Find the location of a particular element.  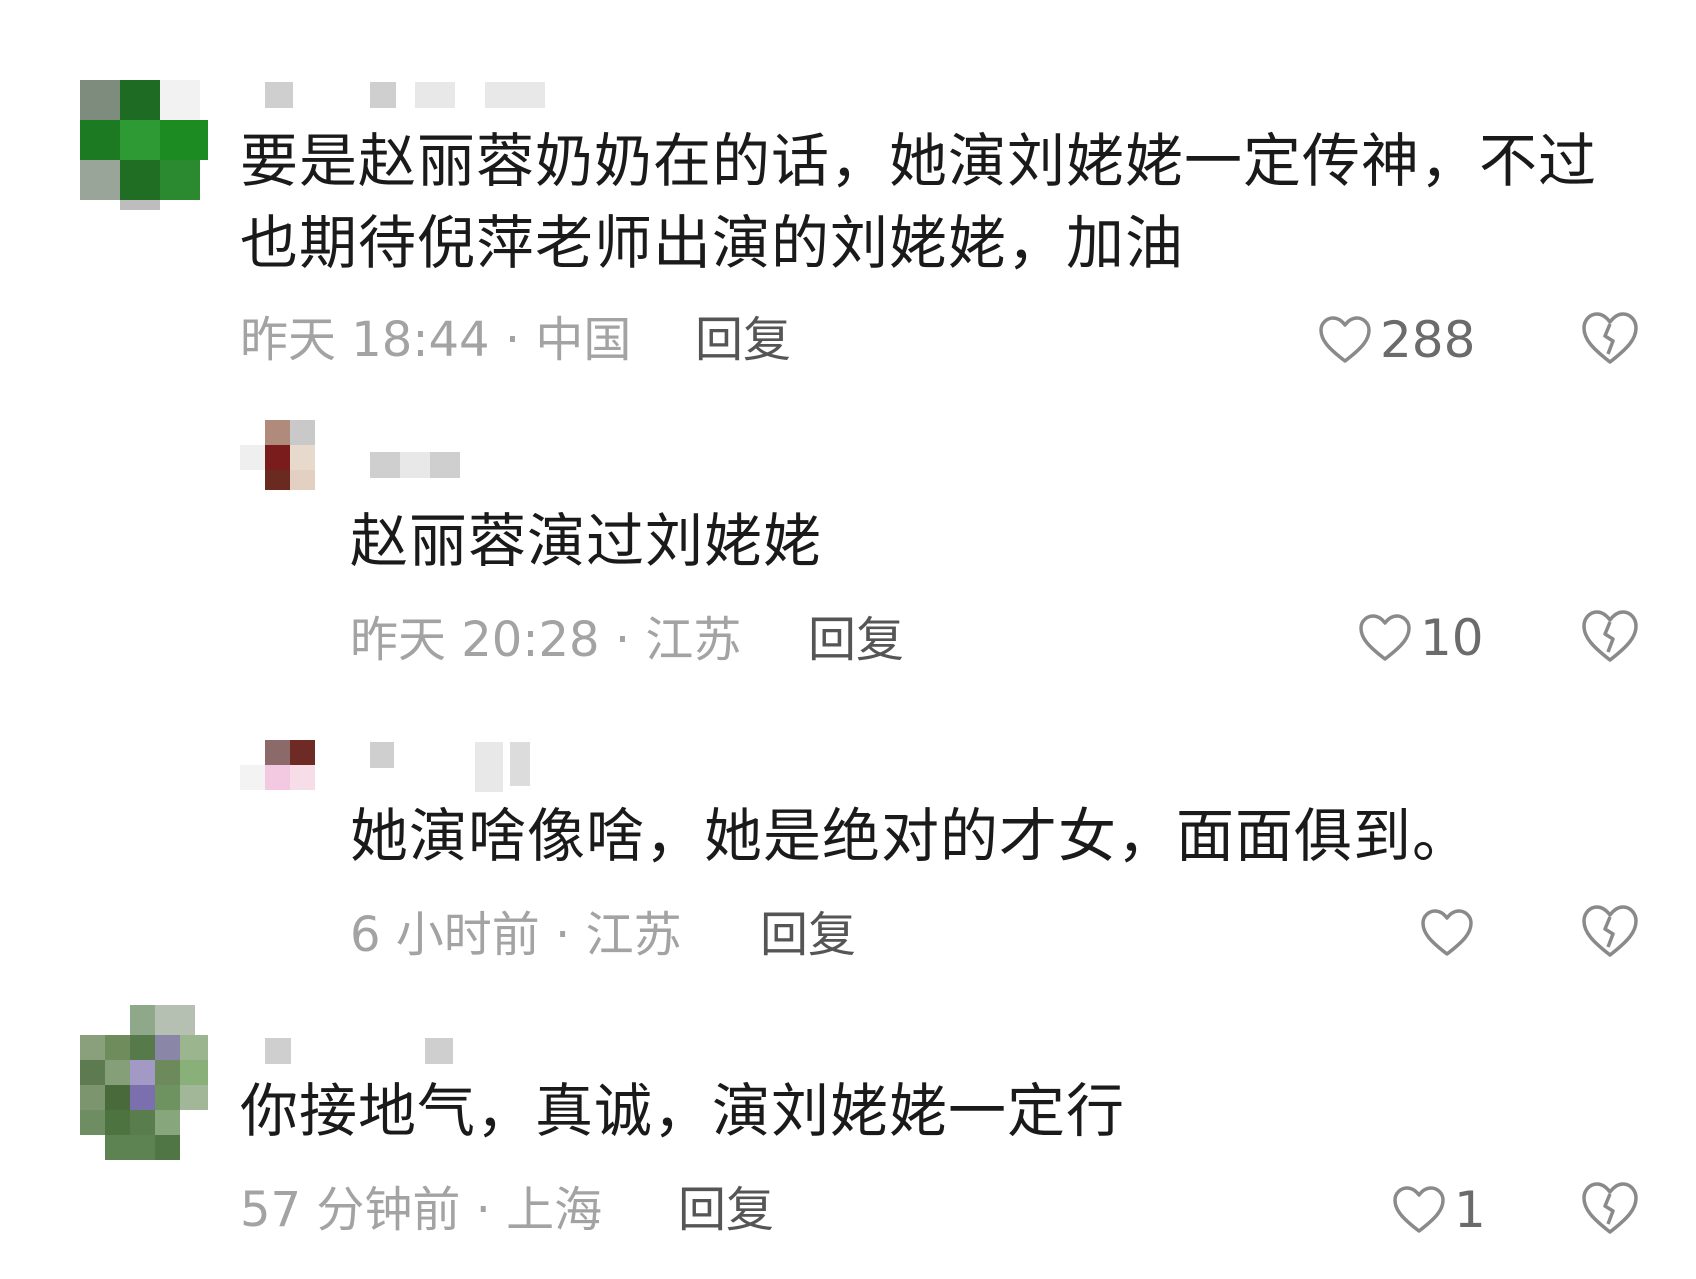

timestamp-location: 昨天 18:44 · 中国 is located at coordinates (436, 340).